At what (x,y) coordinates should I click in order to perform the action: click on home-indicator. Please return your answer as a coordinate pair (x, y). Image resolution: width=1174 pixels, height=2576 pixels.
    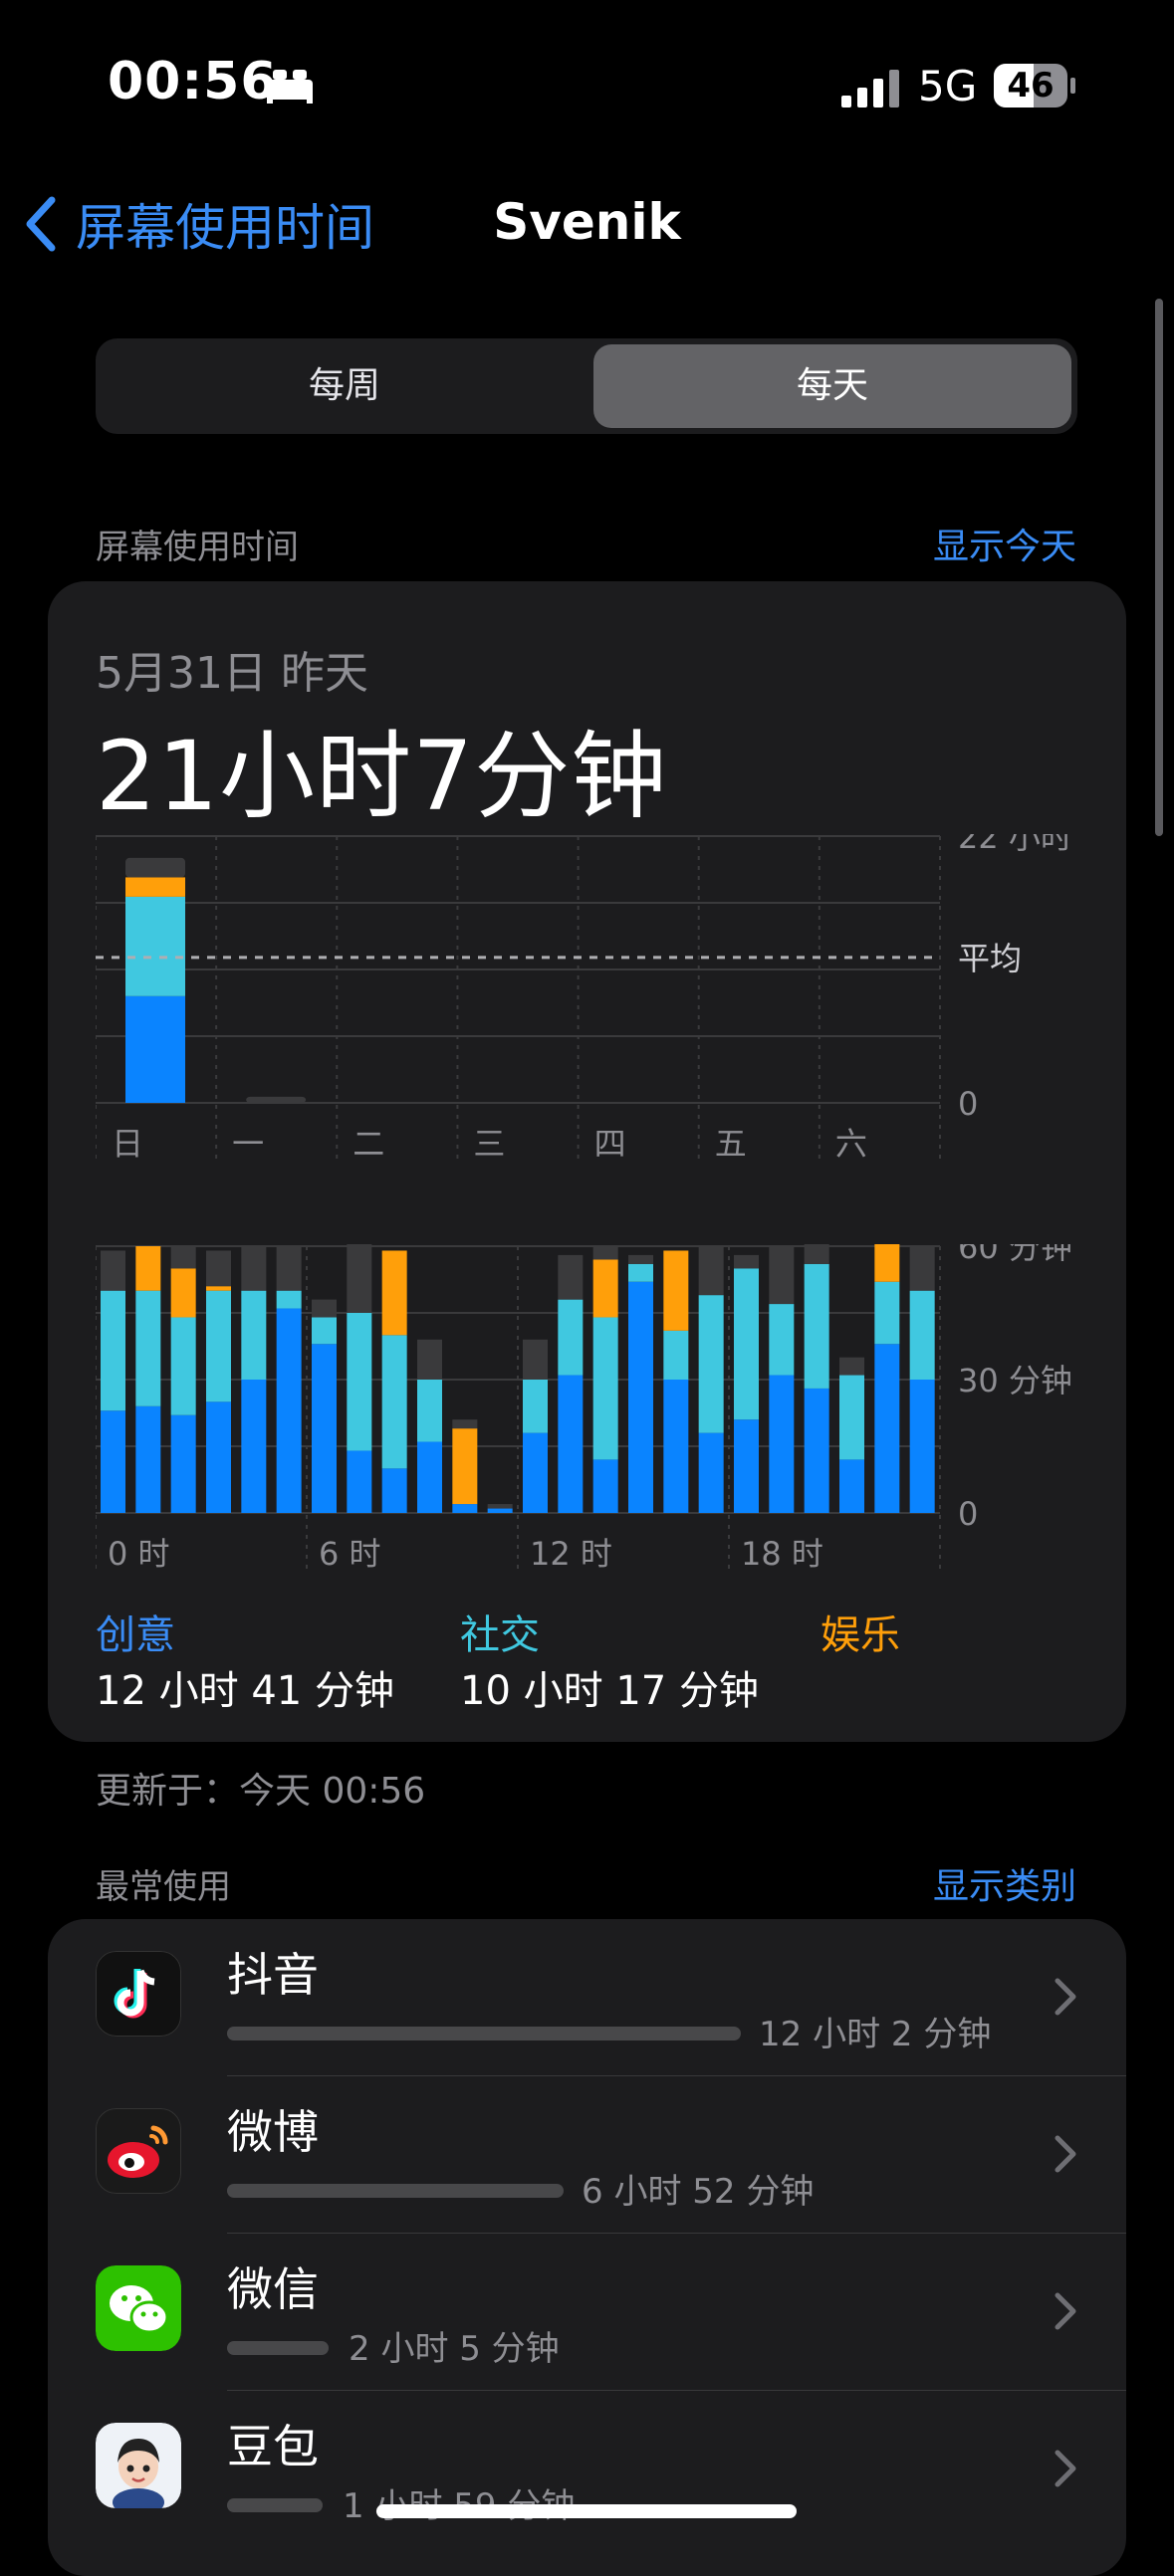
    Looking at the image, I should click on (586, 2511).